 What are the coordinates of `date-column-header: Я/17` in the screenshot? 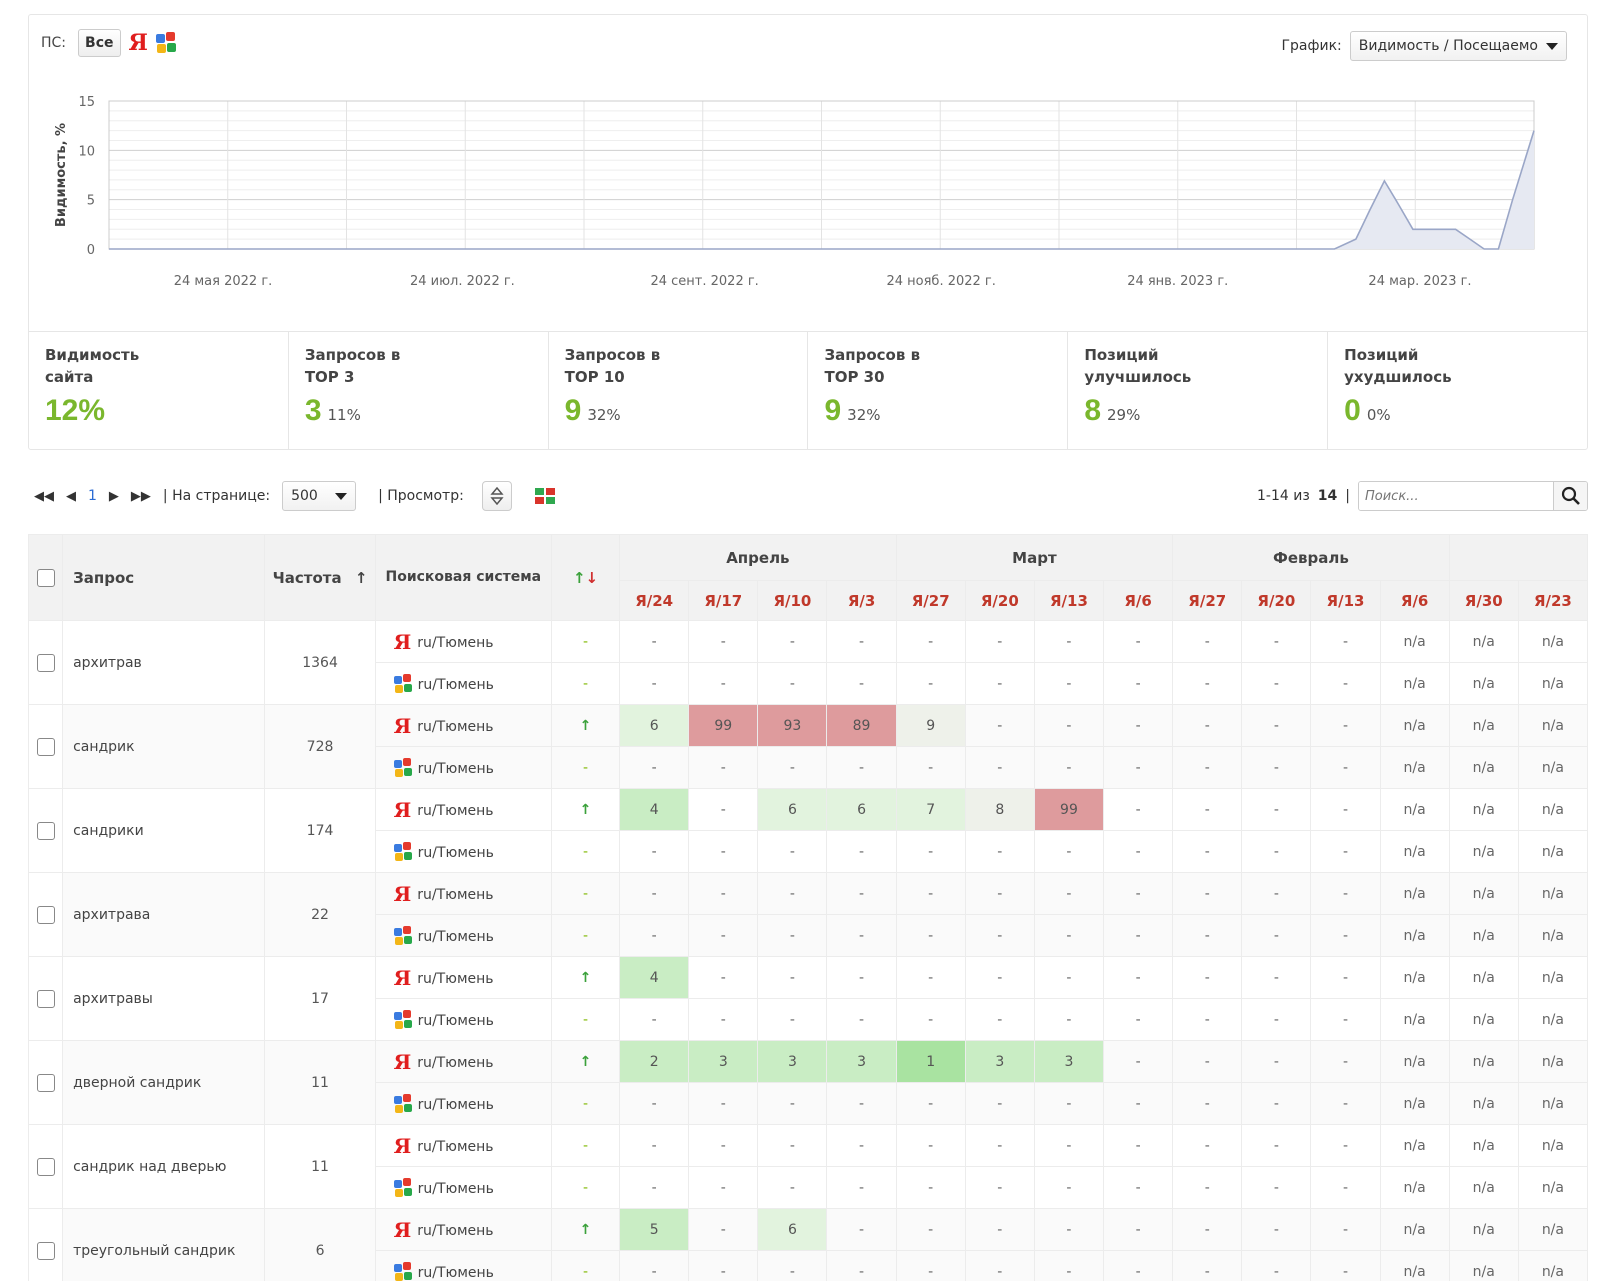 It's located at (723, 600).